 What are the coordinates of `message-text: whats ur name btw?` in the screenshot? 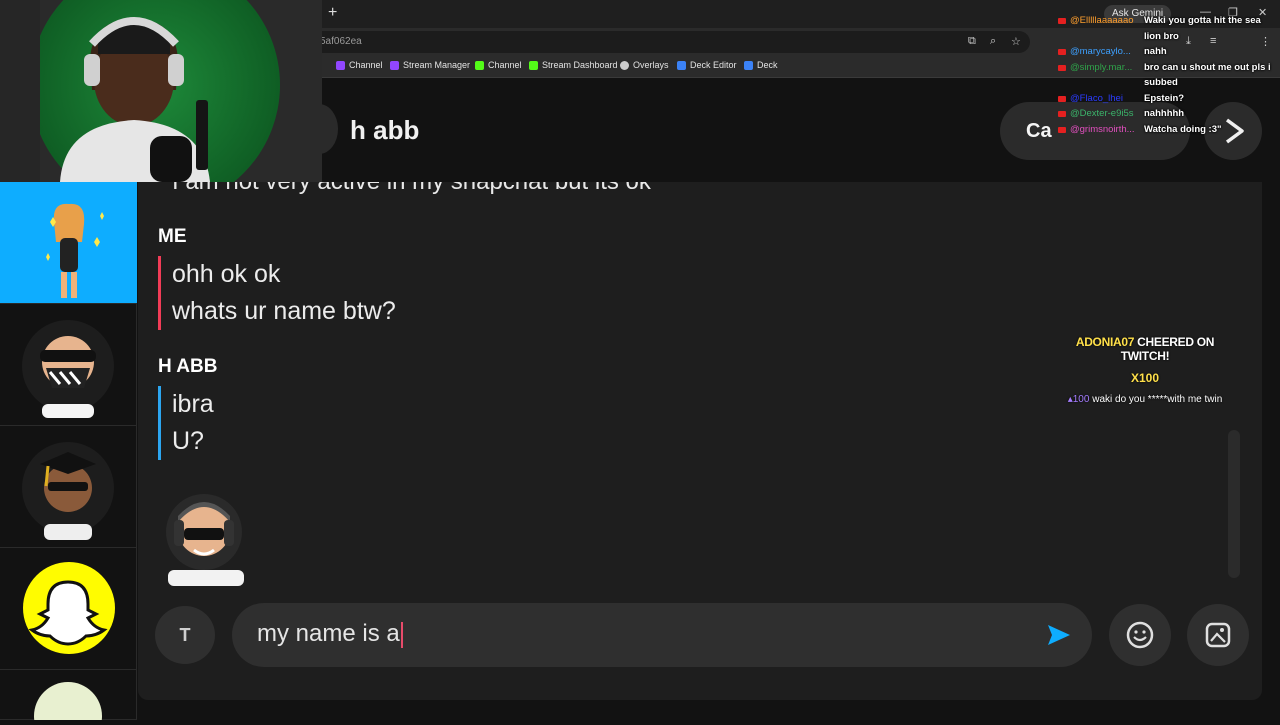 It's located at (284, 311).